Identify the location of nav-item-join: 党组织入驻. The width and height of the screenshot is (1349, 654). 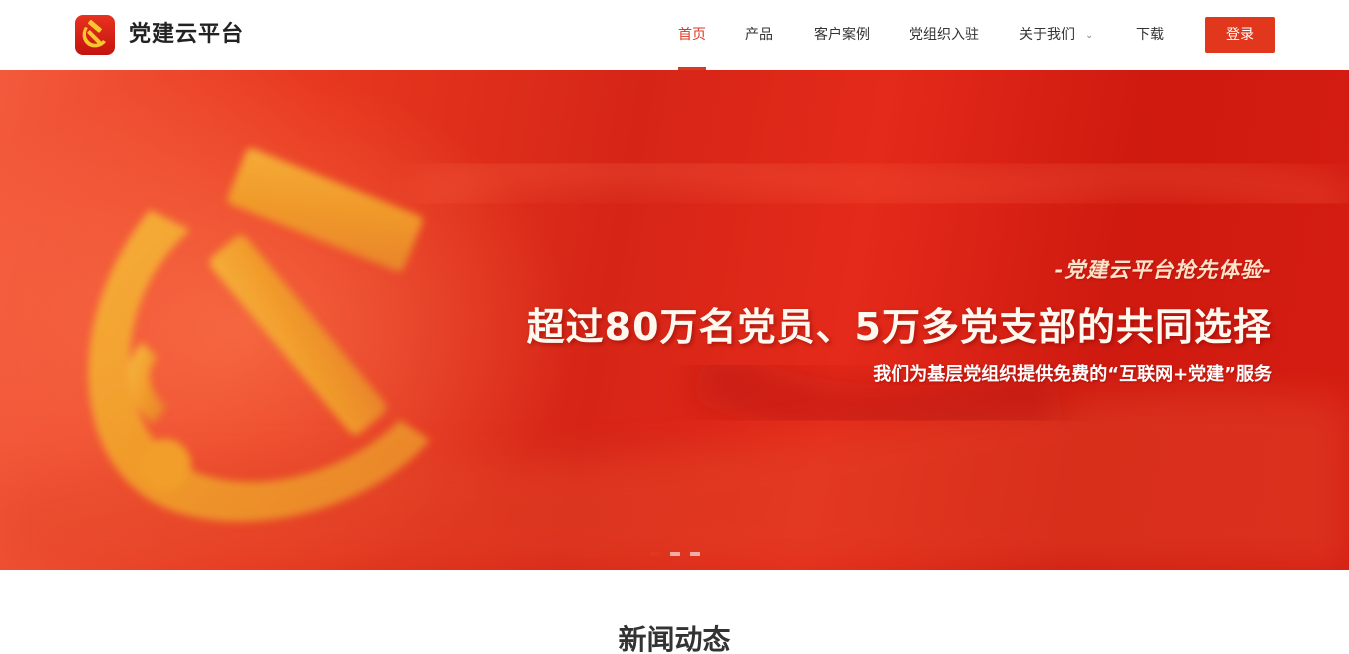
(944, 35).